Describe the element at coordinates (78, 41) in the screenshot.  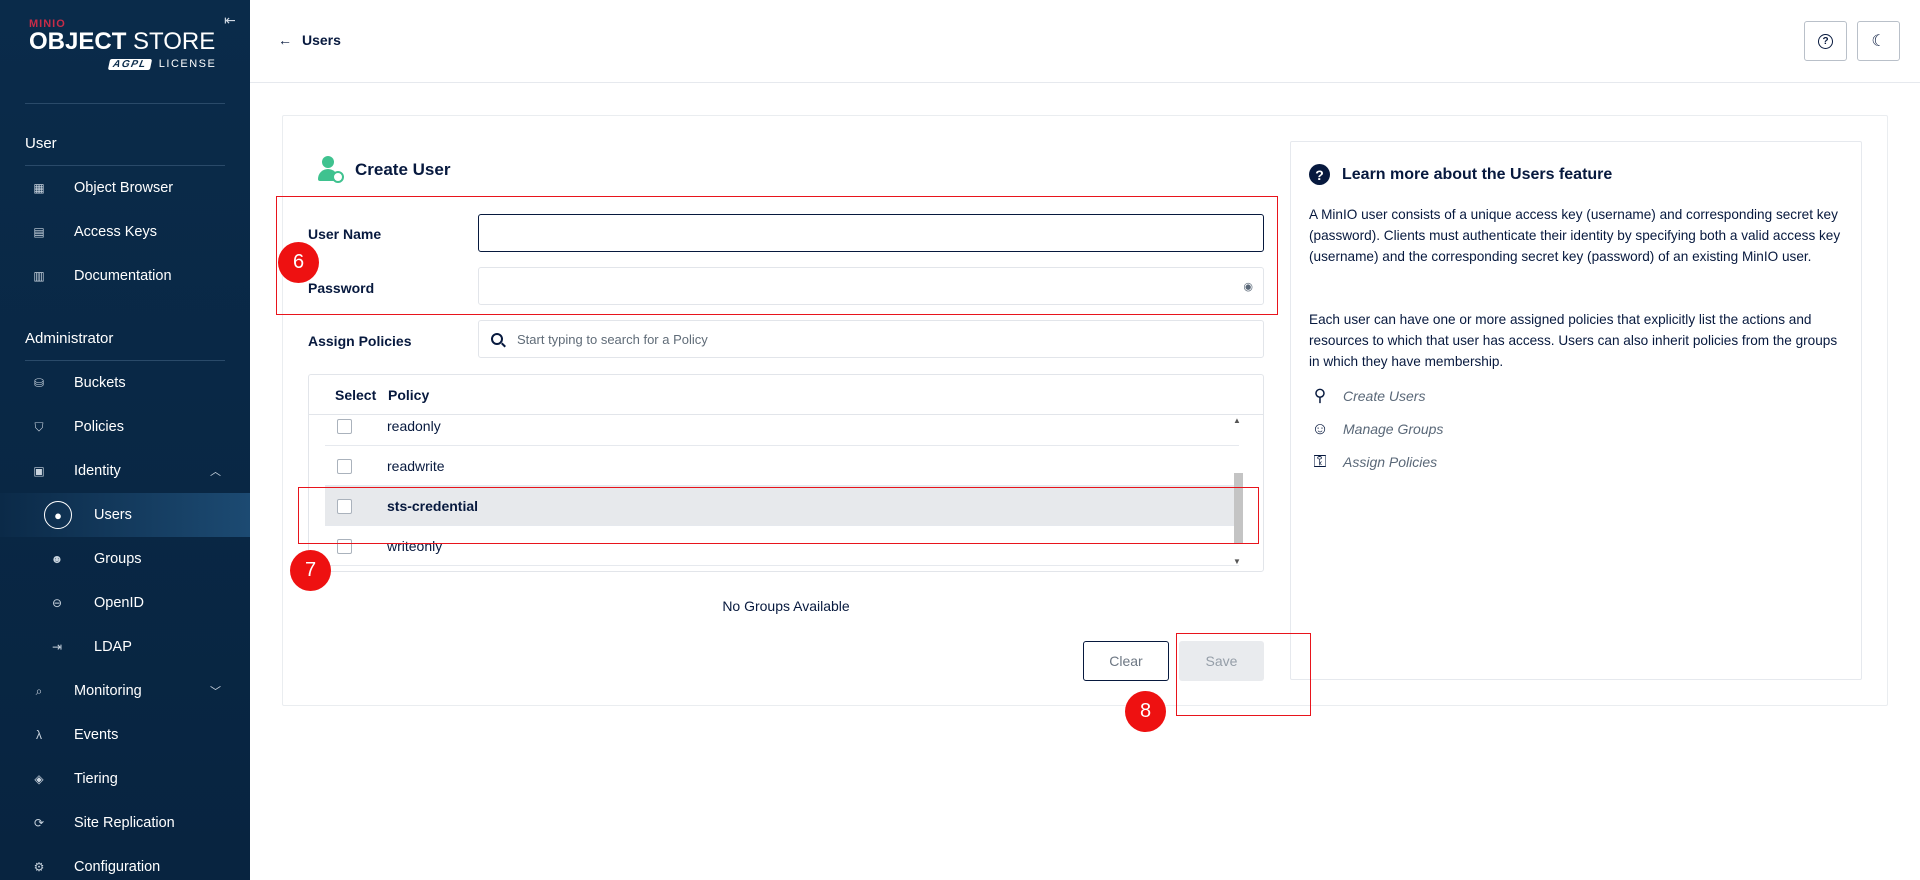
I see `logo-product-bold: OBJECT` at that location.